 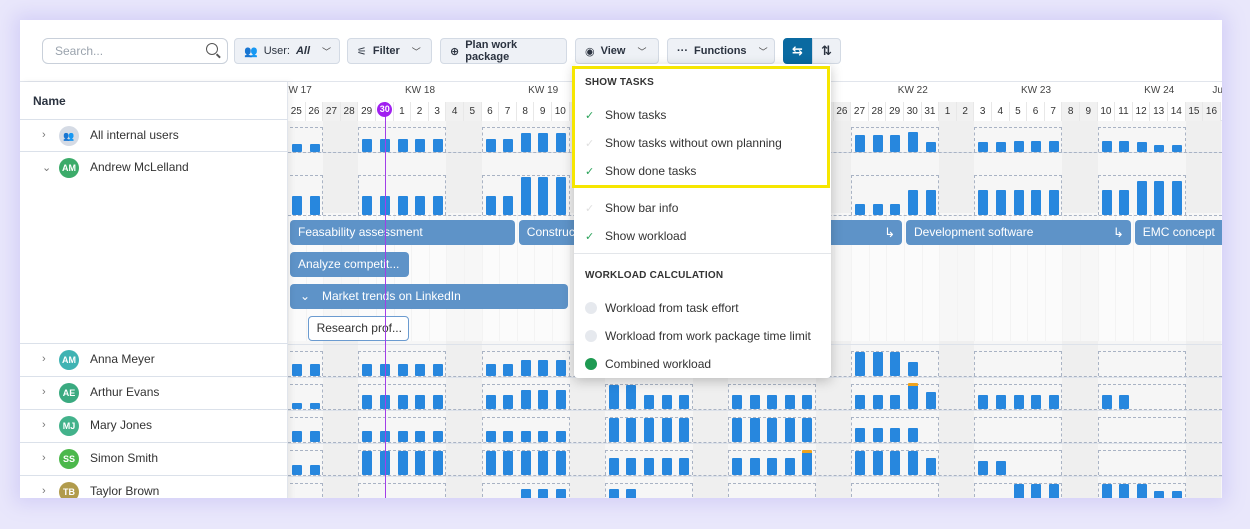 What do you see at coordinates (640, 171) in the screenshot?
I see `menu-item-checkbox: ✓ Show done tasks` at bounding box center [640, 171].